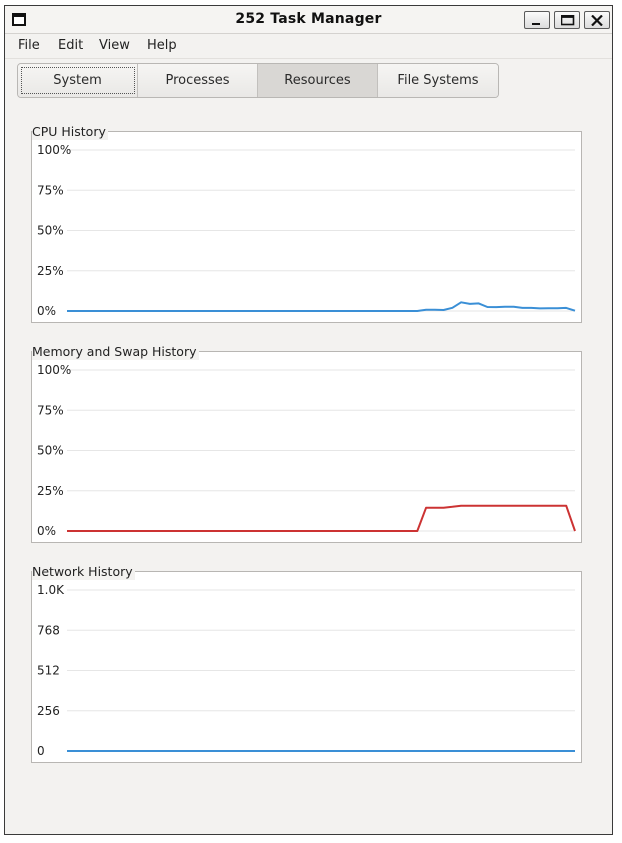  I want to click on window-title: 252 Task Manager, so click(308, 19).